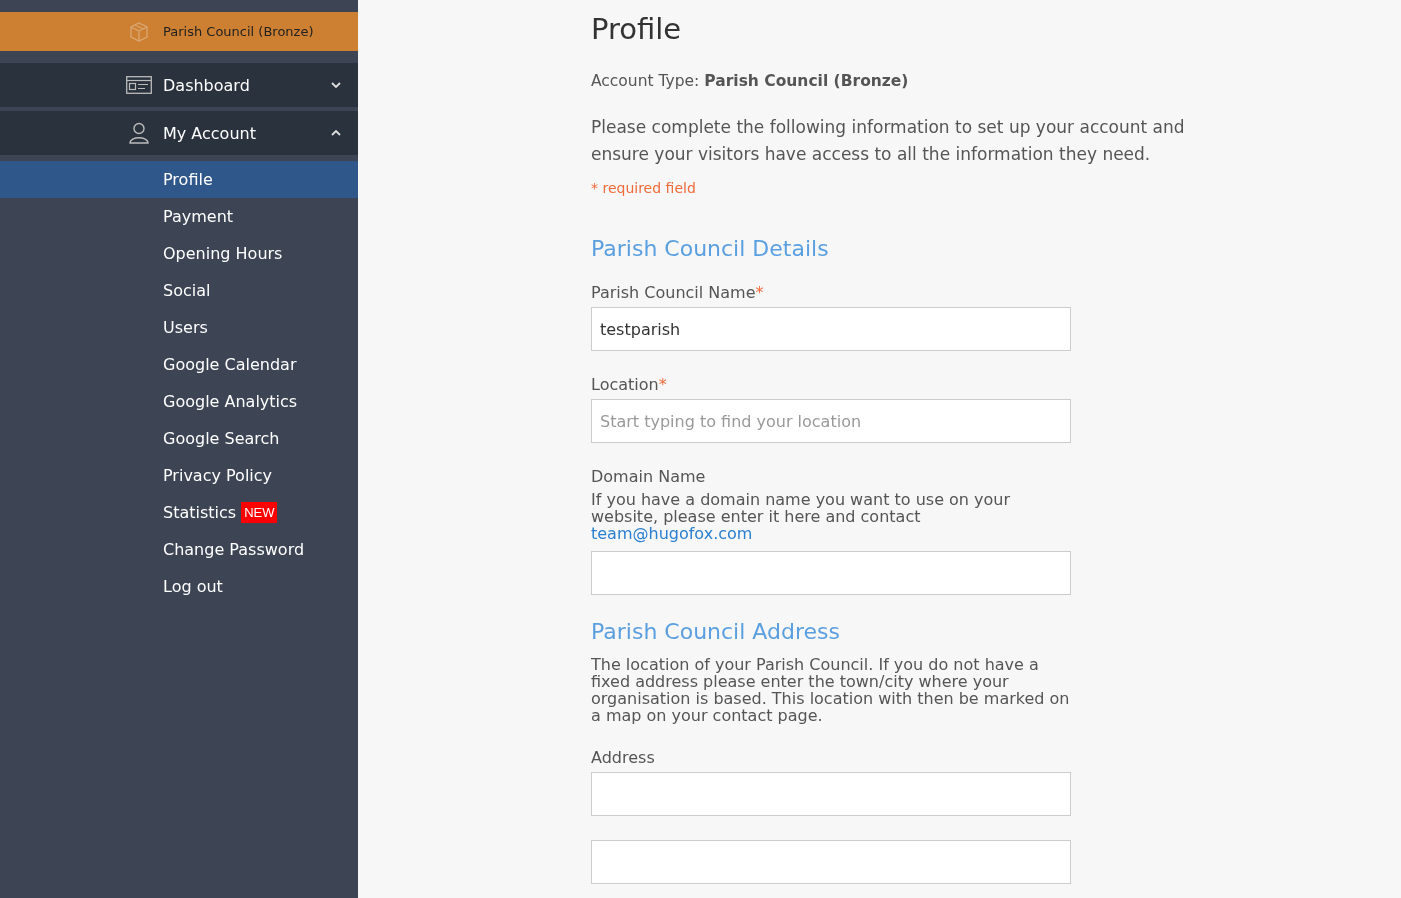 This screenshot has height=898, width=1401. What do you see at coordinates (716, 631) in the screenshot?
I see `section-heading: Parish Council Address` at bounding box center [716, 631].